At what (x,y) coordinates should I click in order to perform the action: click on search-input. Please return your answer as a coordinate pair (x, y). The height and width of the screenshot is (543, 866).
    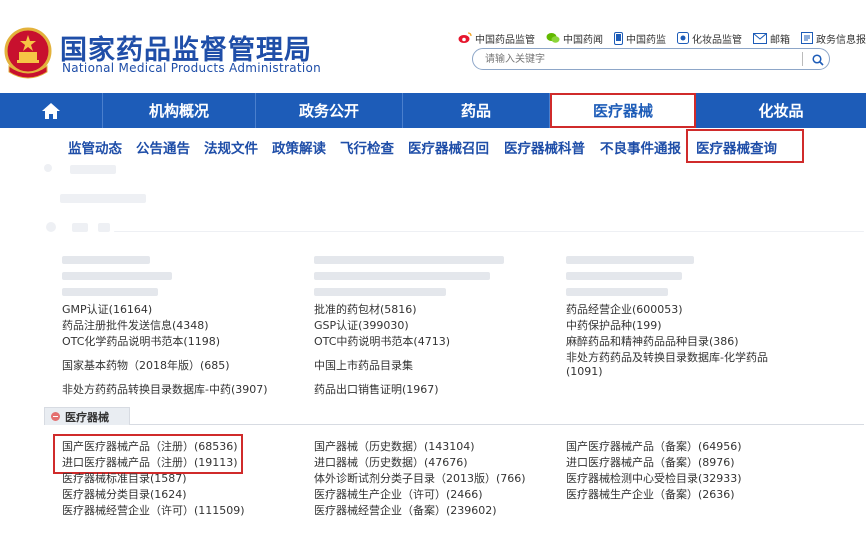
    Looking at the image, I should click on (635, 59).